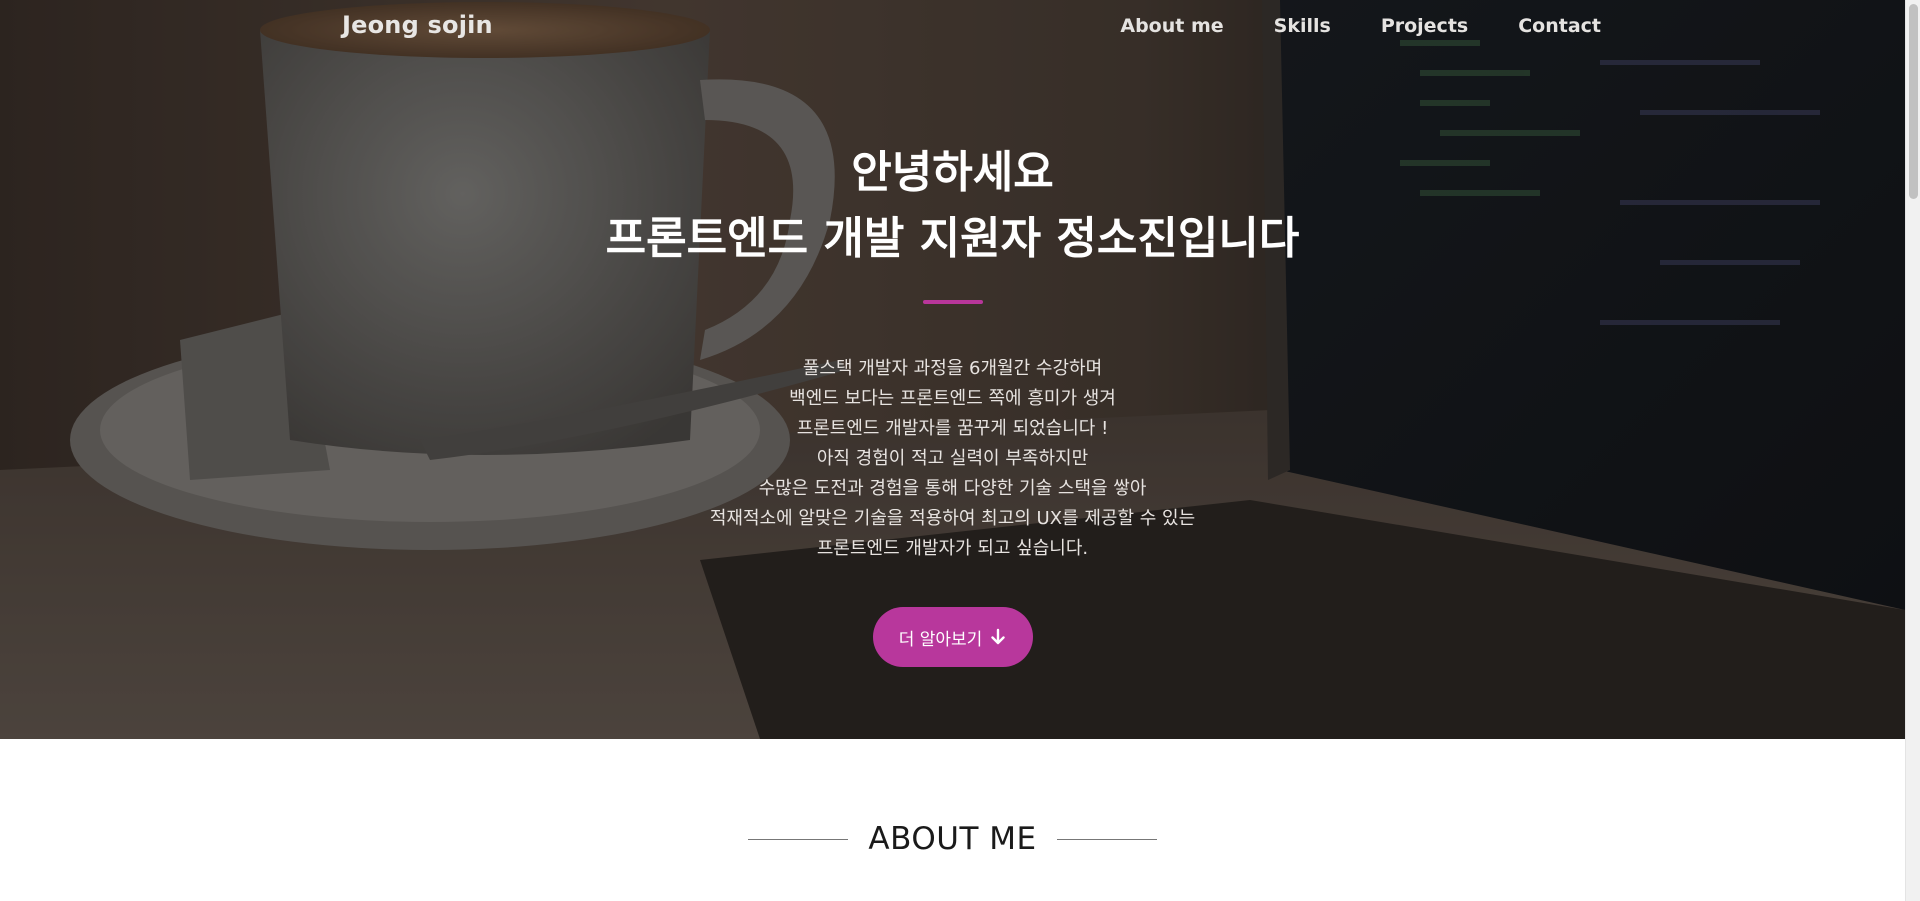 The width and height of the screenshot is (1920, 901). Describe the element at coordinates (1302, 26) in the screenshot. I see `nav-link-skills: Skills` at that location.